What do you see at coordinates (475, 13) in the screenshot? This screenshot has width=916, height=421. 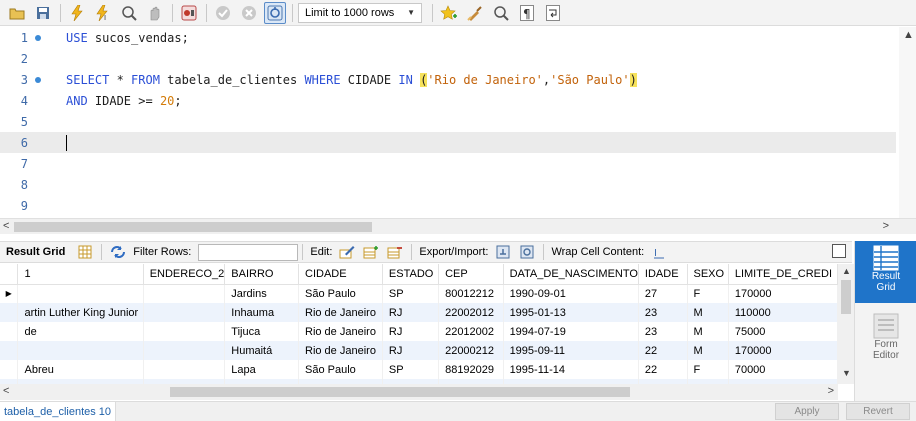 I see `beautify-icon` at bounding box center [475, 13].